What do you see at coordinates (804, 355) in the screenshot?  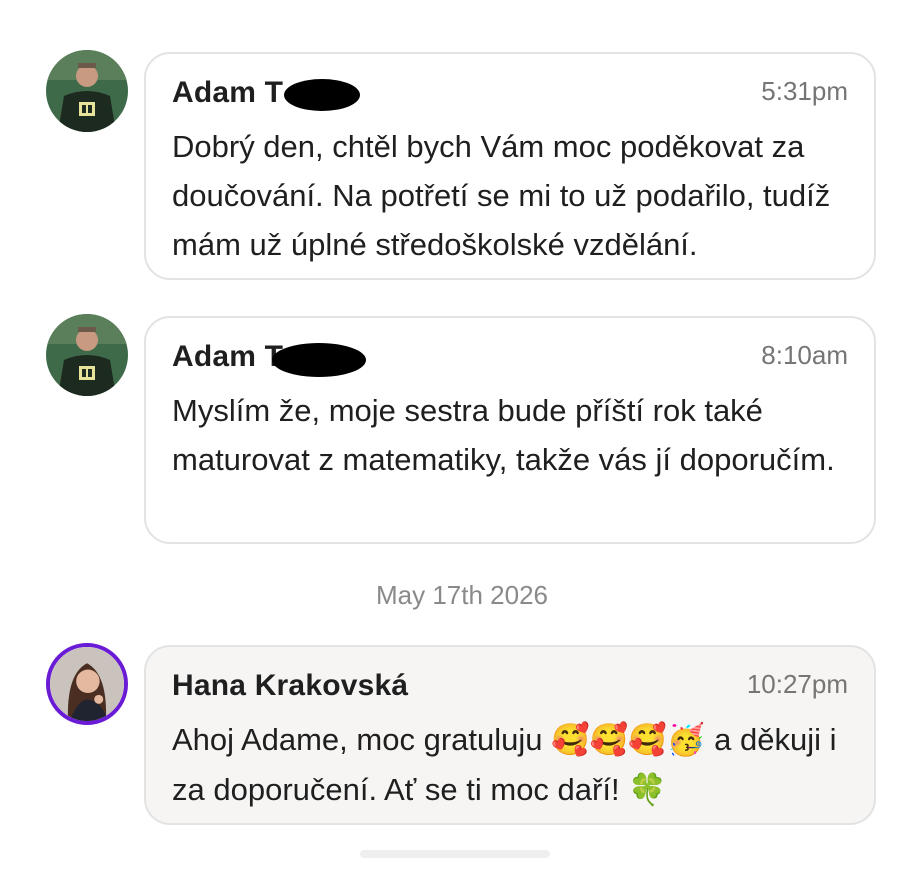 I see `message-time: 8:10am` at bounding box center [804, 355].